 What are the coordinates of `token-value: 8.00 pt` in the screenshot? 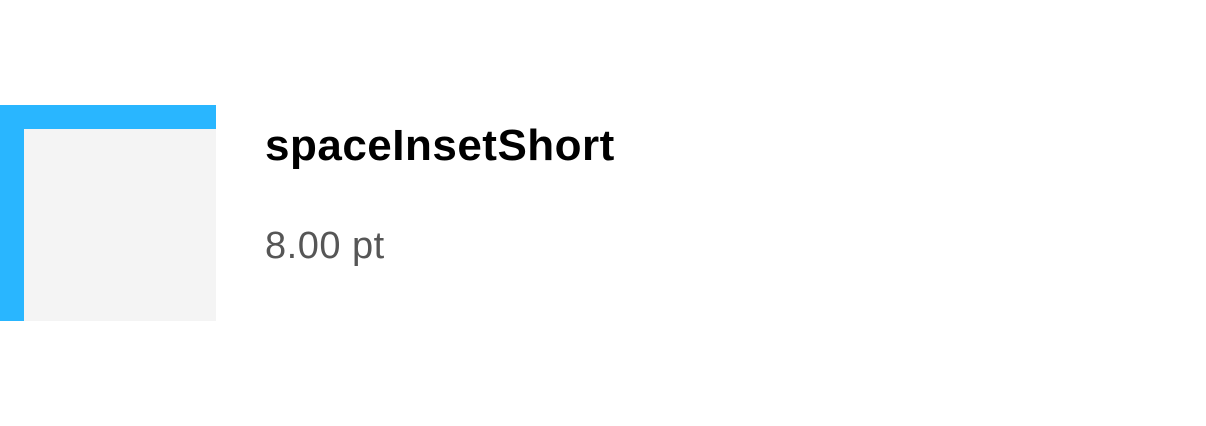 It's located at (325, 246).